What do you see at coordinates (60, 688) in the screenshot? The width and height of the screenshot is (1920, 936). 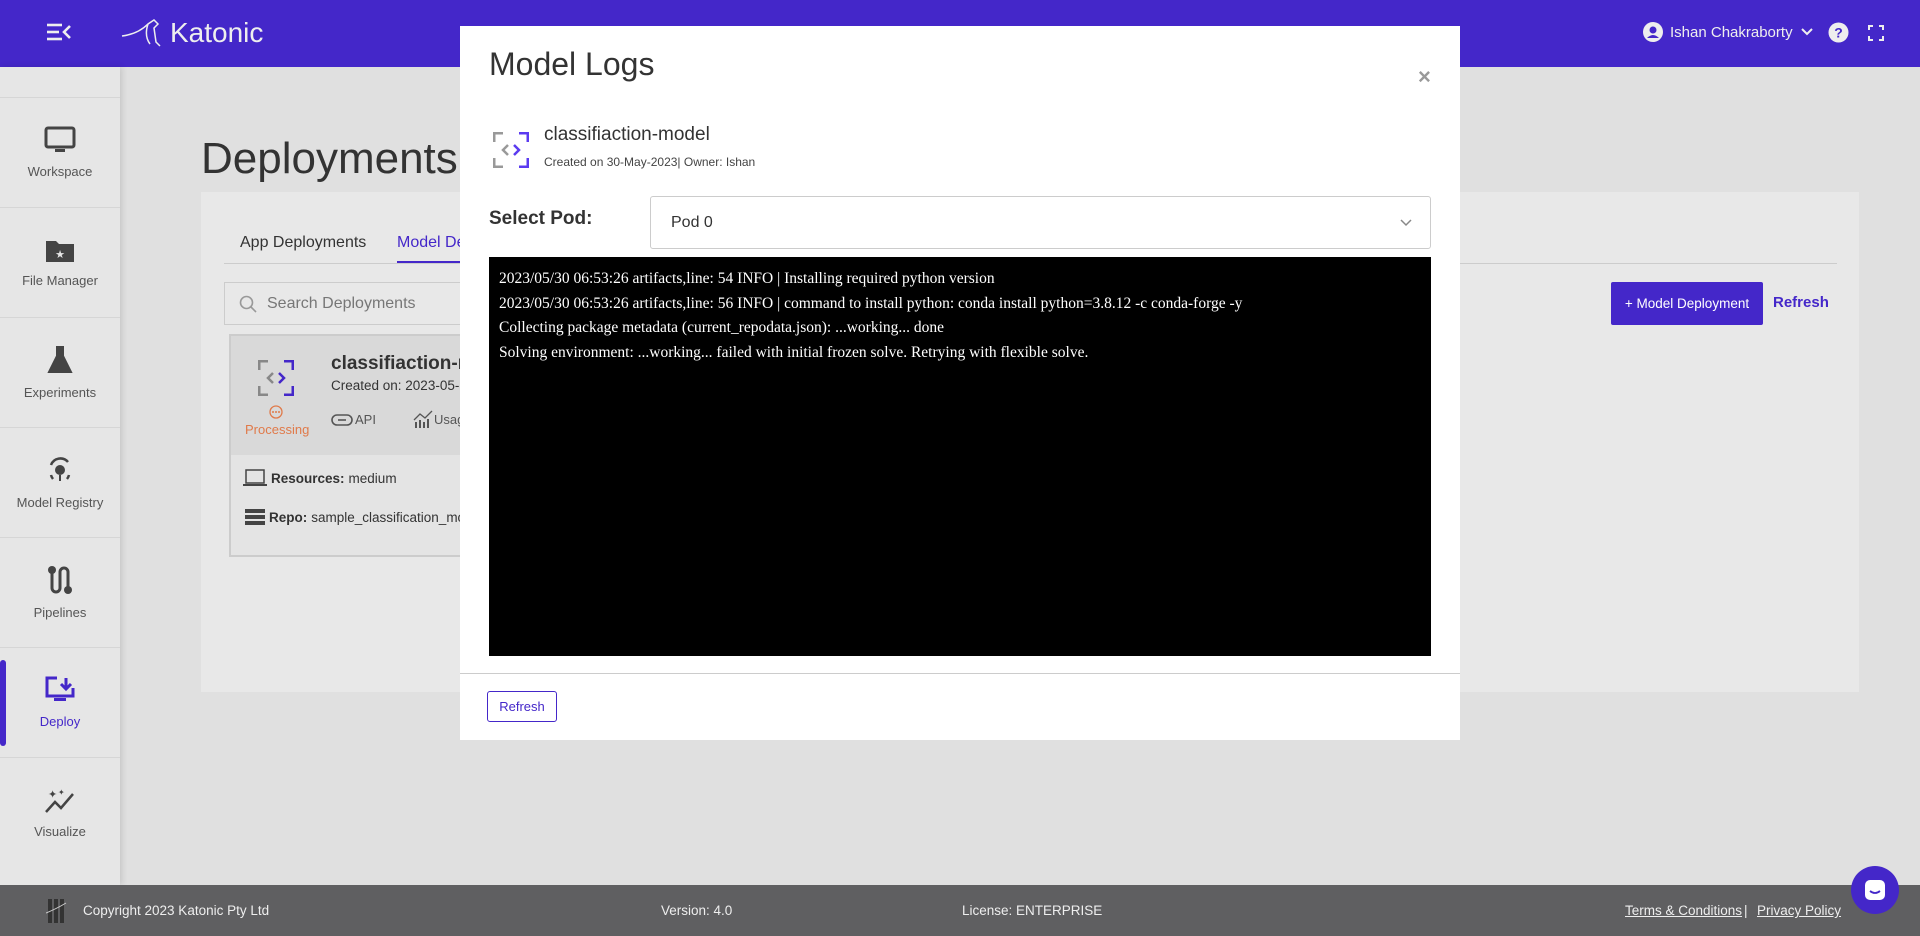 I see `deploy-icon` at bounding box center [60, 688].